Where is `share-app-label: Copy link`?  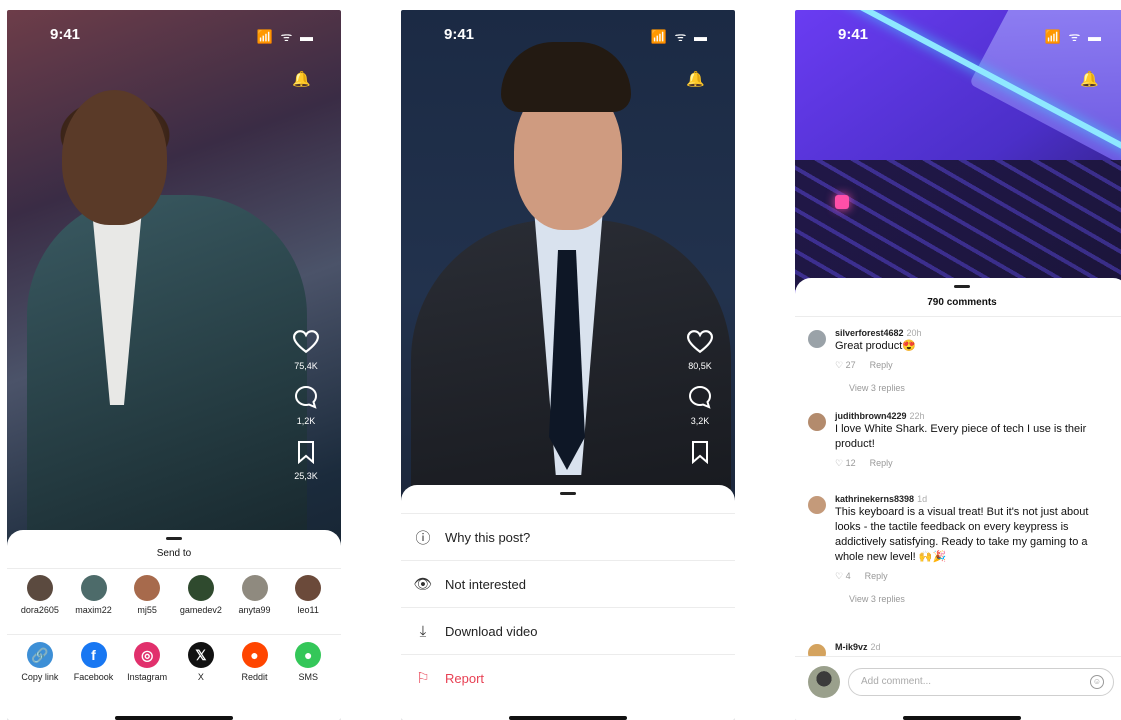
share-app-label: Copy link is located at coordinates (40, 677).